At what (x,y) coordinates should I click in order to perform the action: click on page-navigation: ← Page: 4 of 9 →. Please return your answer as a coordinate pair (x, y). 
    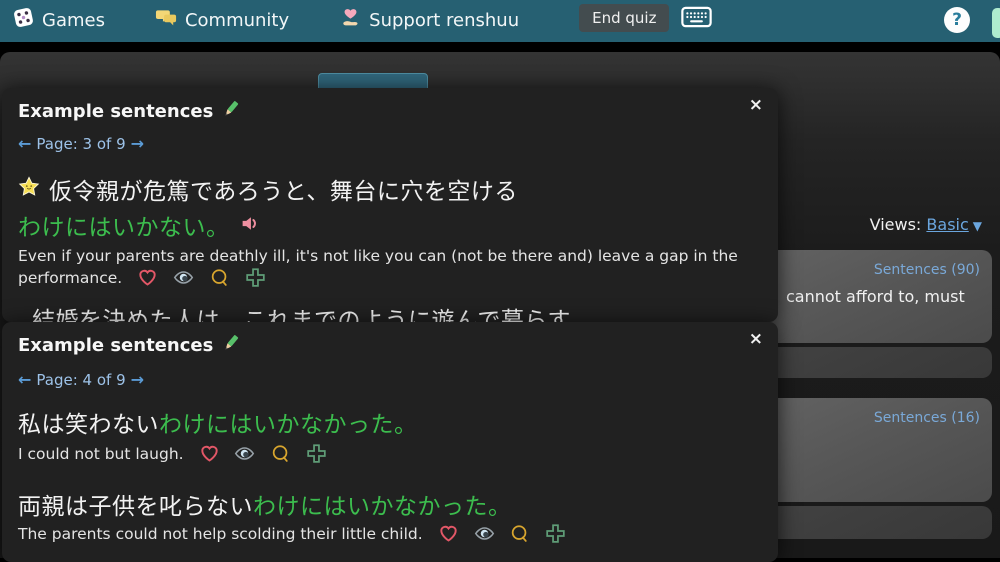
    Looking at the image, I should click on (81, 379).